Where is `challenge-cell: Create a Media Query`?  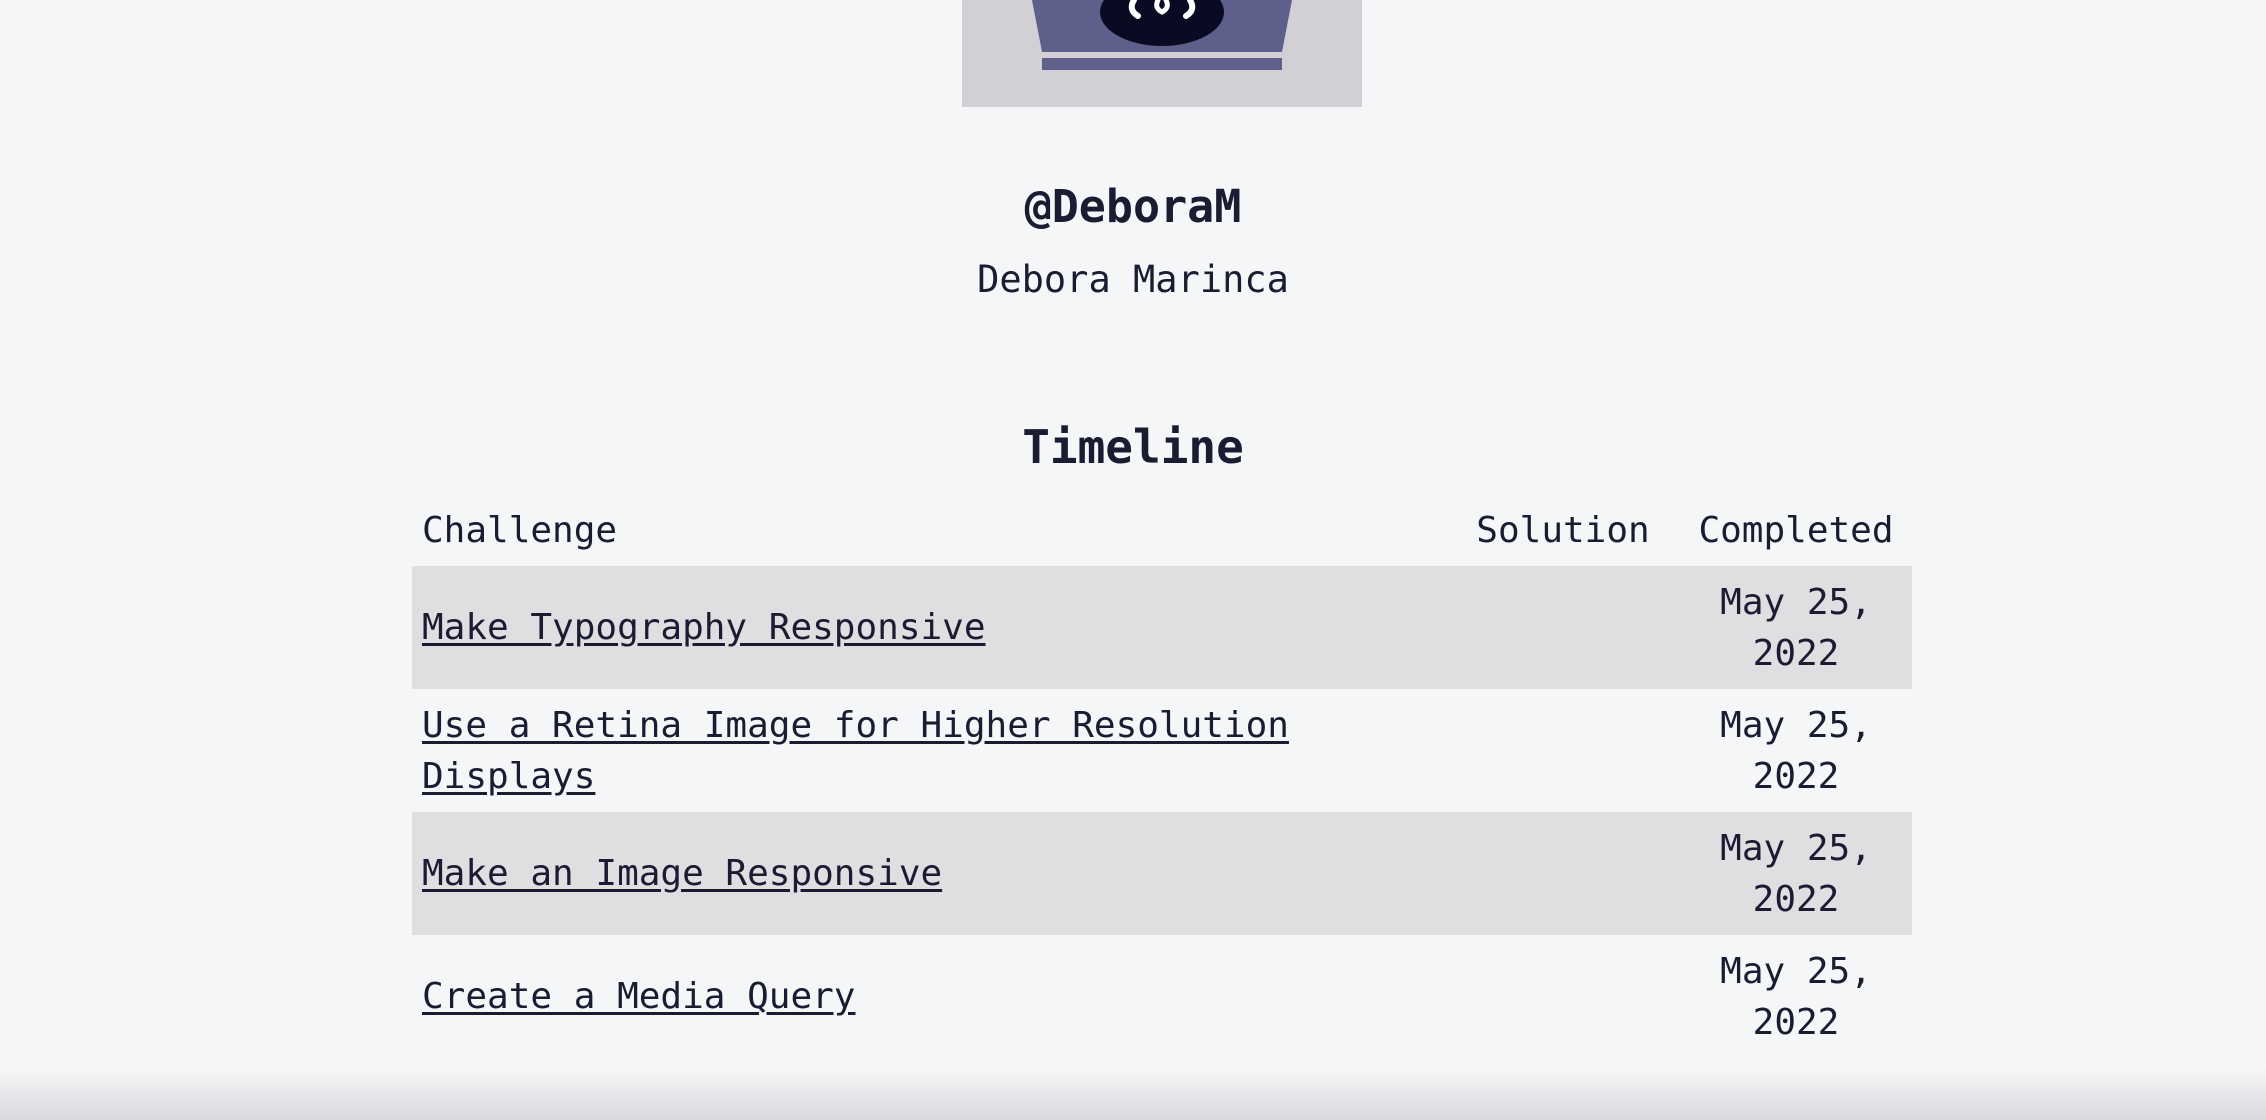 challenge-cell: Create a Media Query is located at coordinates (929, 996).